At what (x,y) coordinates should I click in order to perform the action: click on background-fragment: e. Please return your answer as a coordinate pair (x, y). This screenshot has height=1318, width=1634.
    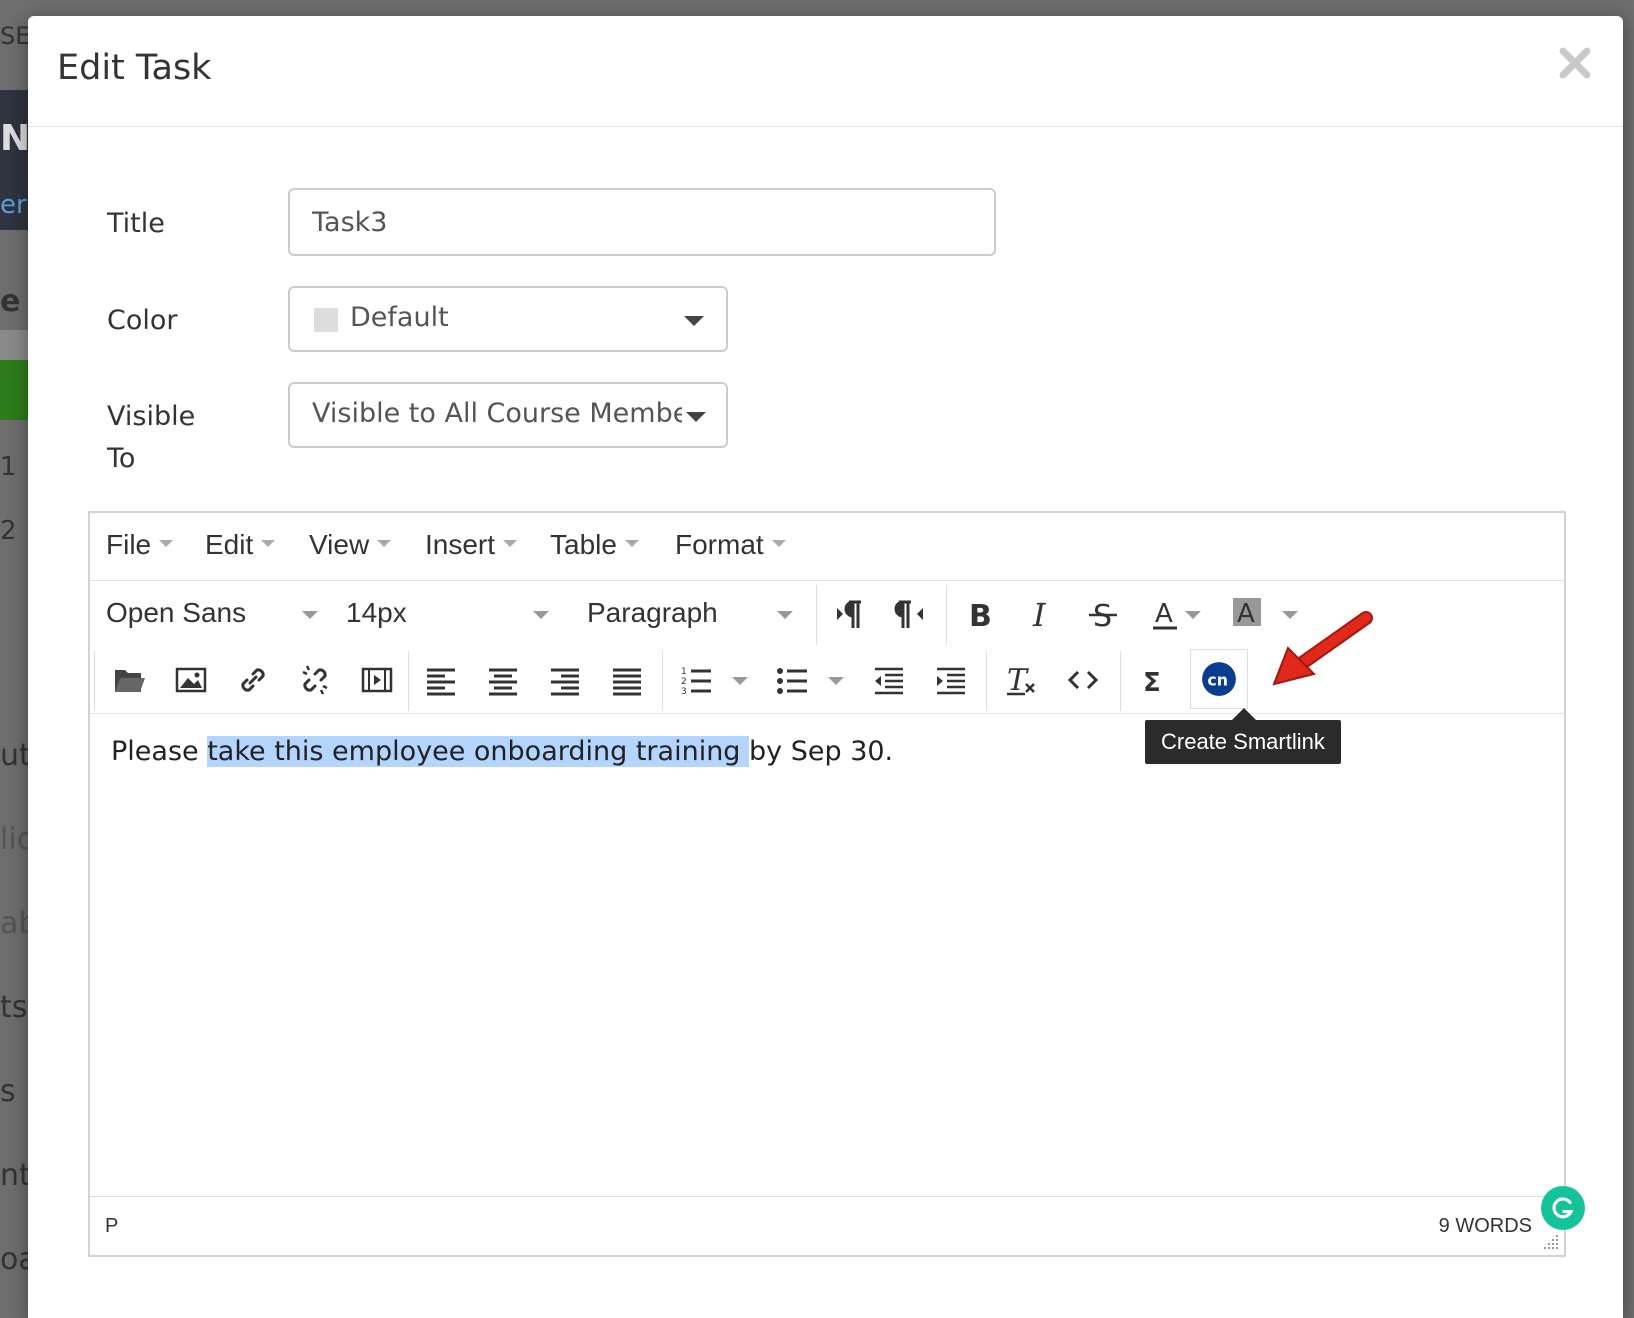
    Looking at the image, I should click on (10, 301).